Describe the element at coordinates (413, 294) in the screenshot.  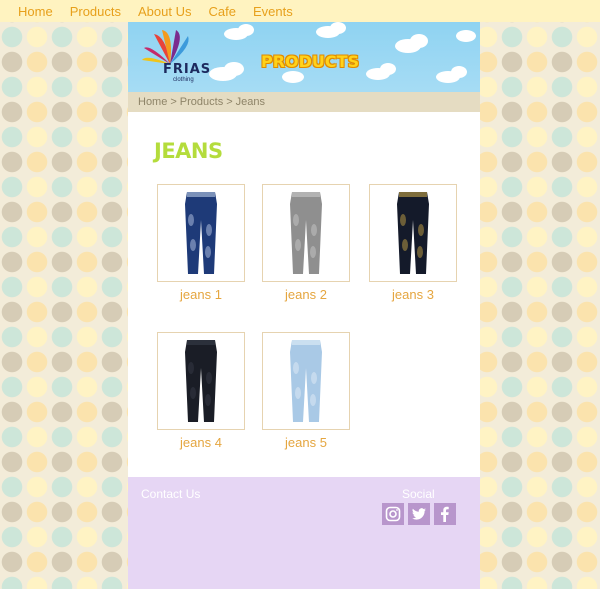
I see `product-caption: jeans 3` at that location.